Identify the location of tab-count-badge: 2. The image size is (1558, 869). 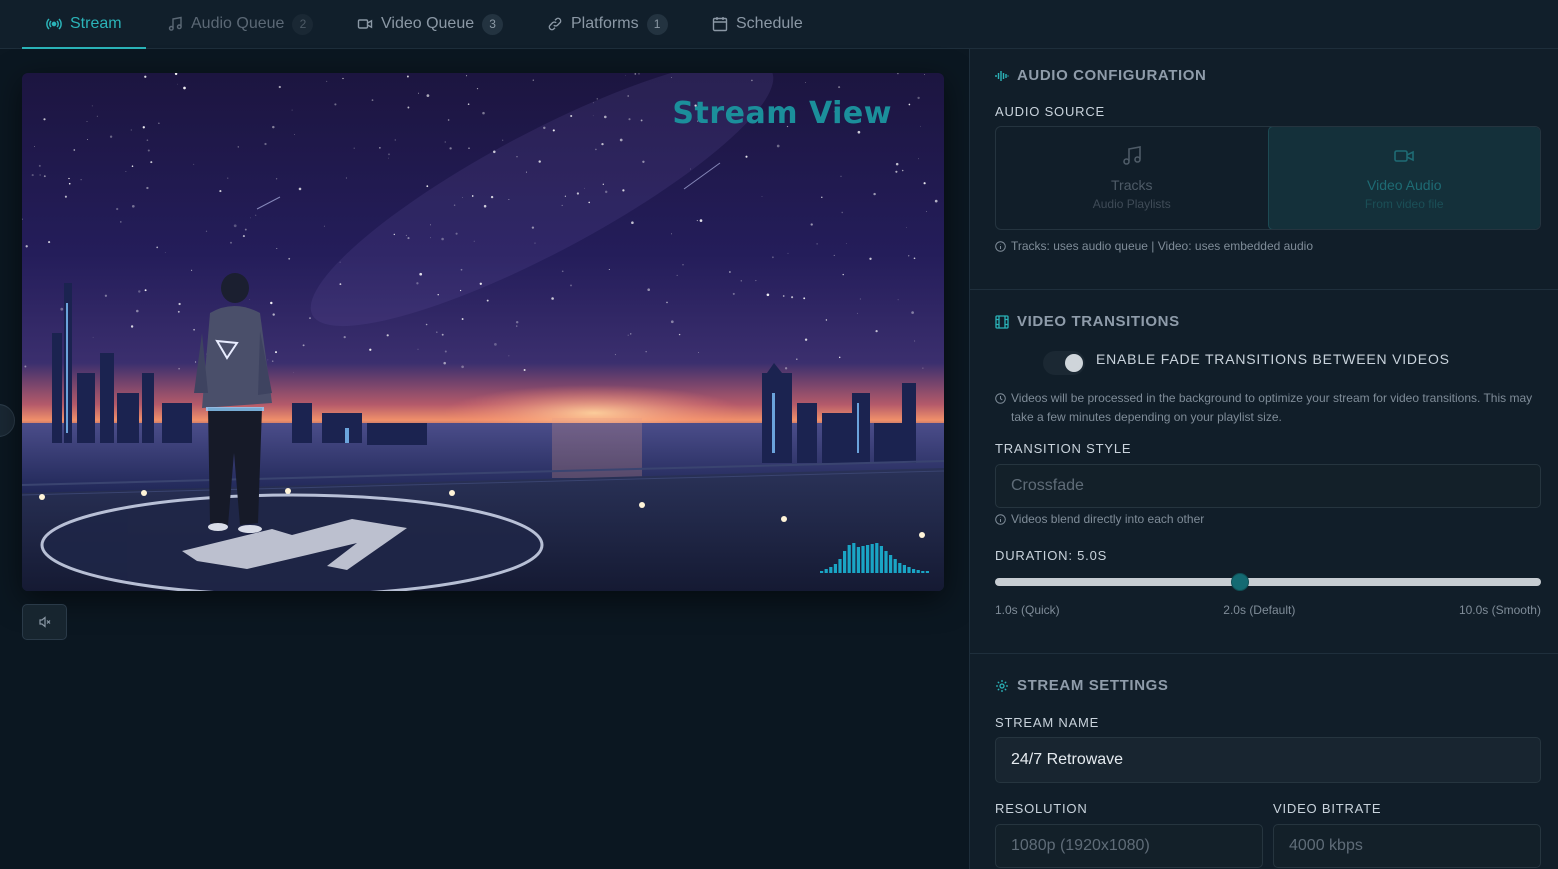
(303, 24).